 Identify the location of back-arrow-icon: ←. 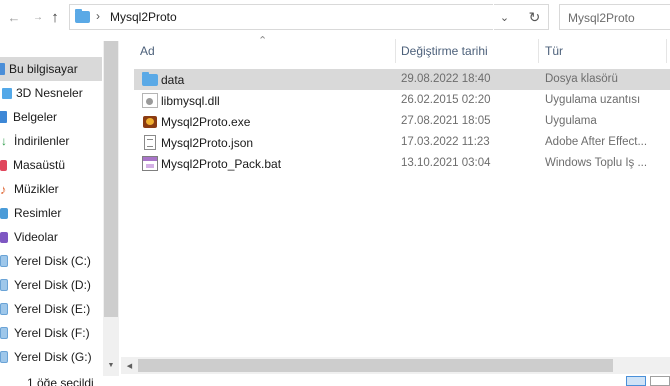
(14, 17).